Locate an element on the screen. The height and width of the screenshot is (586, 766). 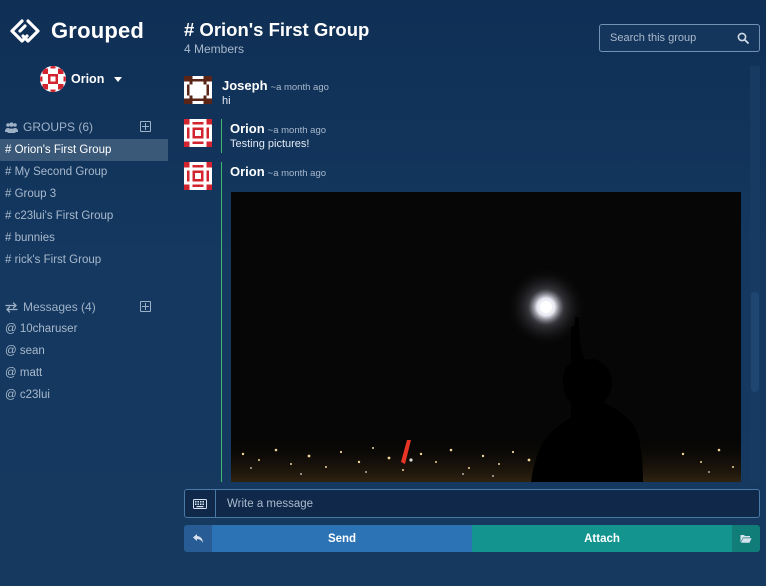
action-bar: Send Attach is located at coordinates (472, 538).